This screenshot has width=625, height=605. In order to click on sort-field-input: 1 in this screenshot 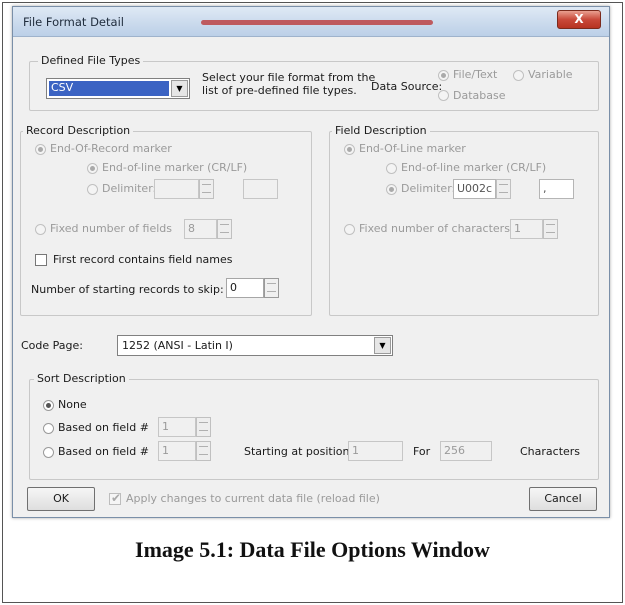, I will do `click(177, 427)`.